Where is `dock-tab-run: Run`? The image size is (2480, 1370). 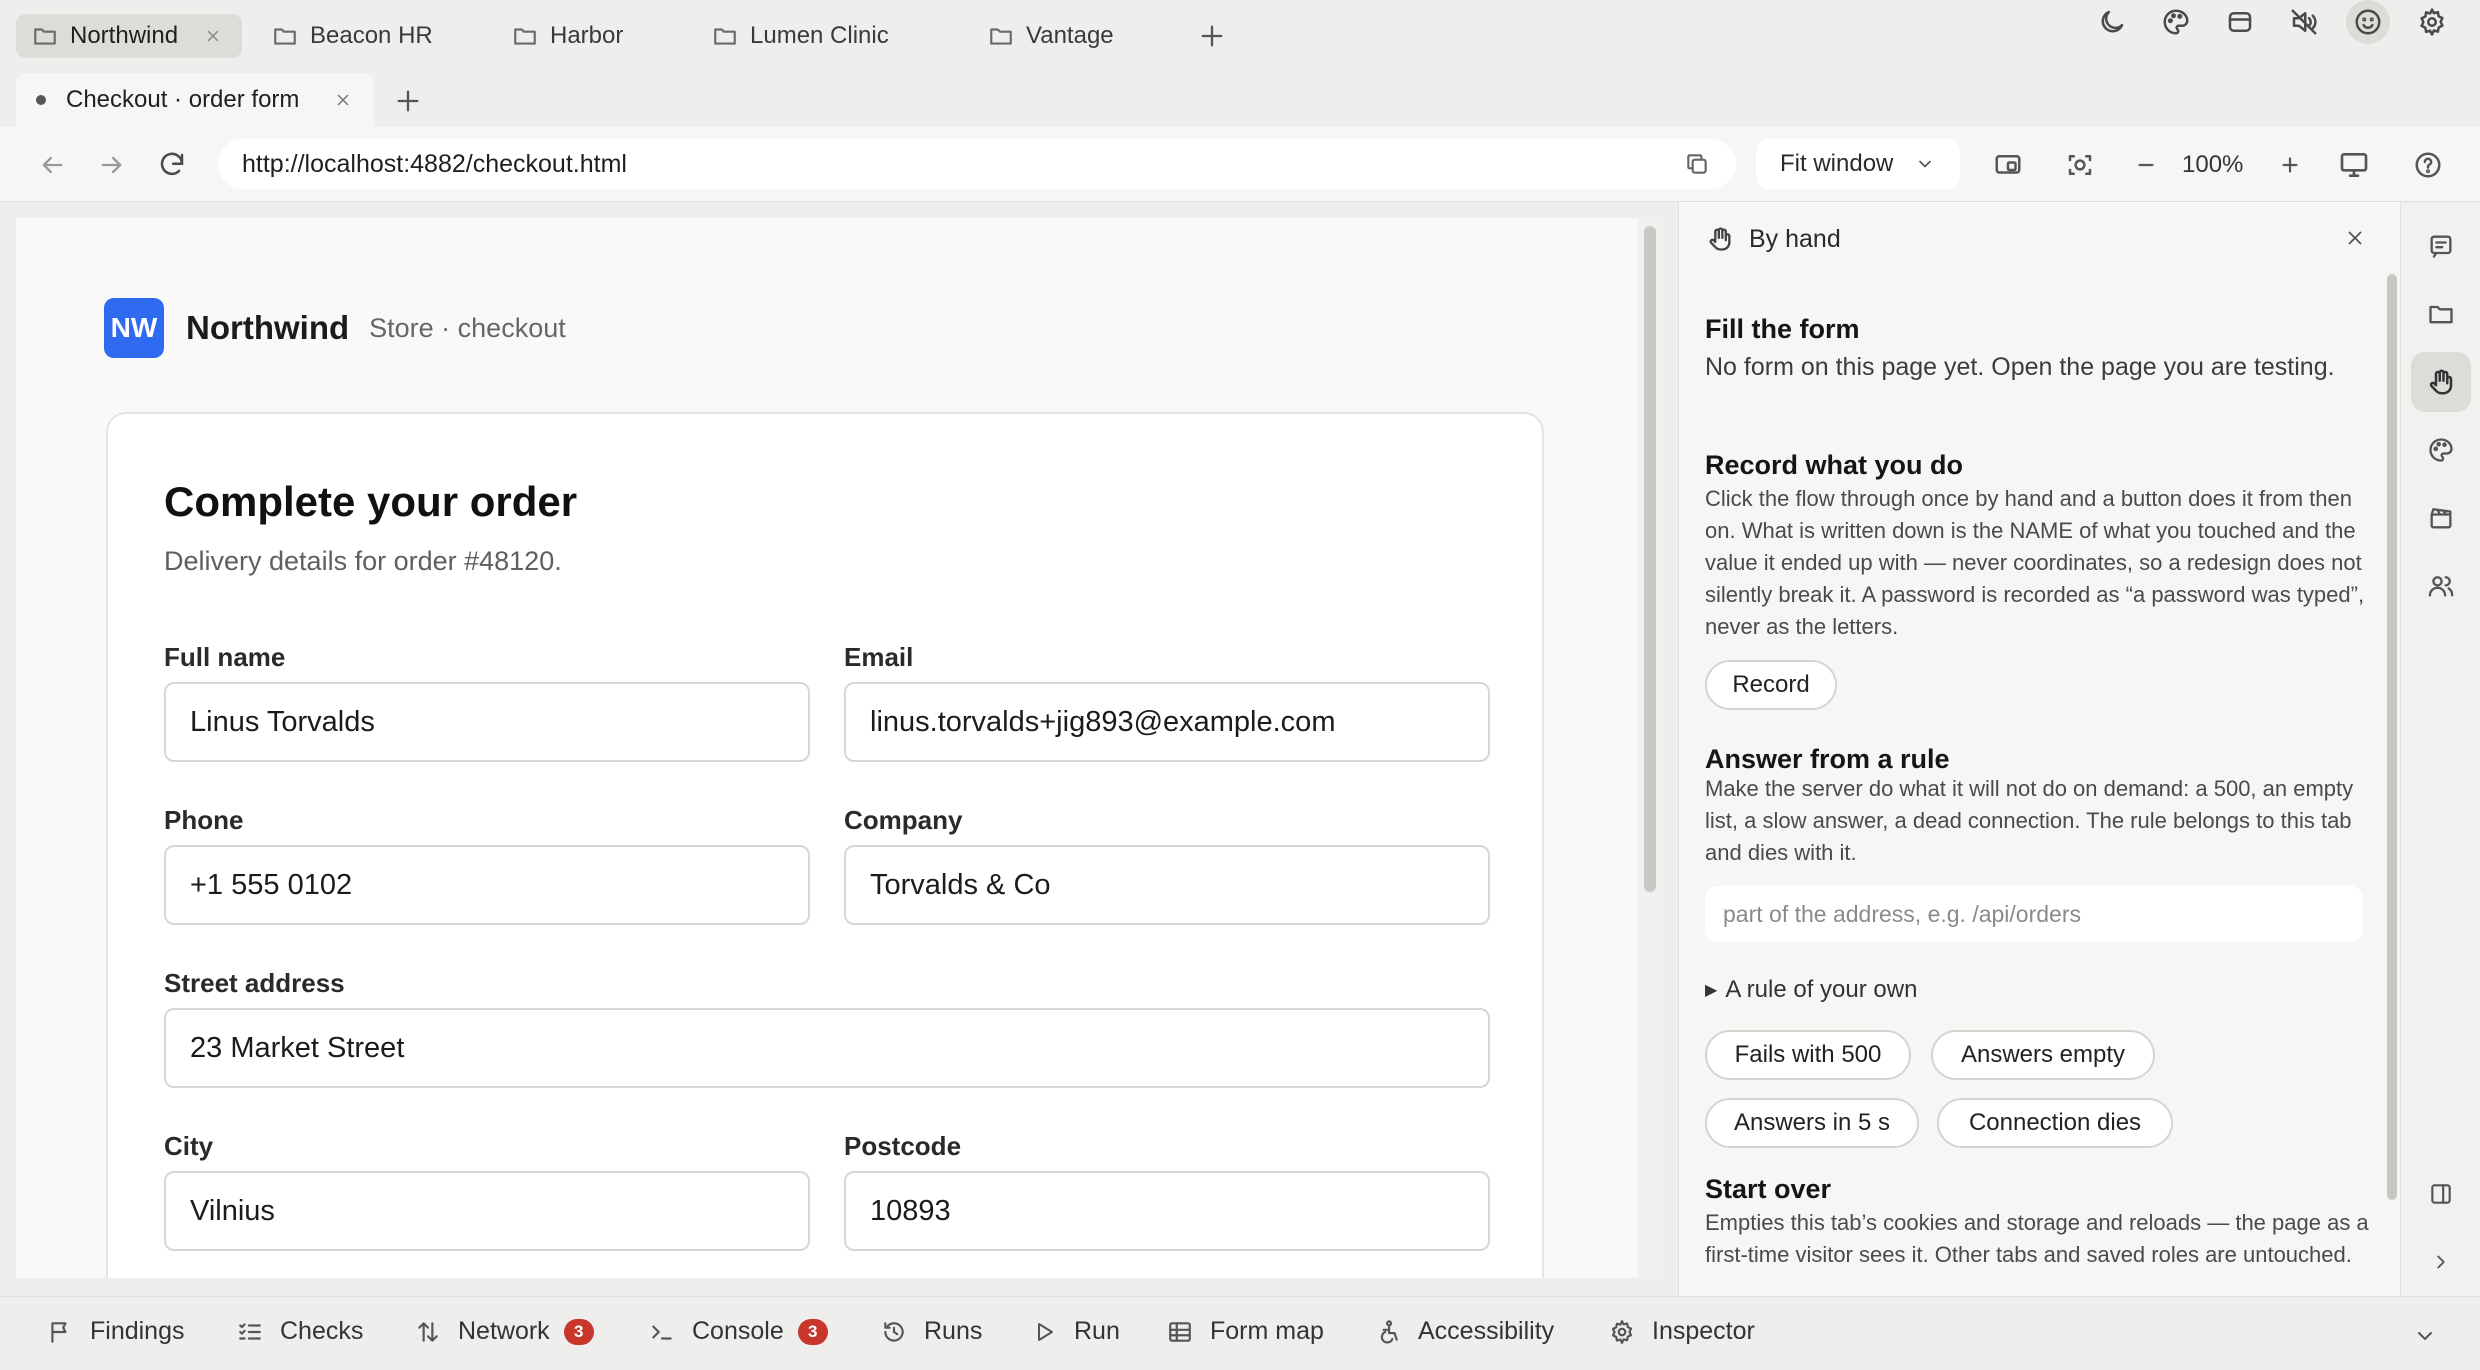
dock-tab-run: Run is located at coordinates (1075, 1331).